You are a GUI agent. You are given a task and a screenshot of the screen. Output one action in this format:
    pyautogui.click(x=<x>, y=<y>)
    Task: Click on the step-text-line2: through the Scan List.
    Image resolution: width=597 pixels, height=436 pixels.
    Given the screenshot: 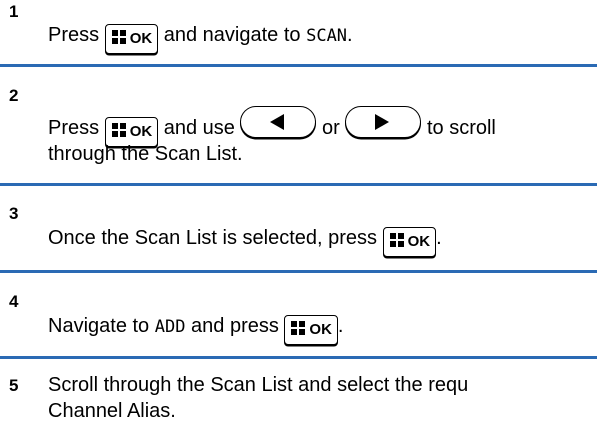 What is the action you would take?
    pyautogui.click(x=145, y=154)
    